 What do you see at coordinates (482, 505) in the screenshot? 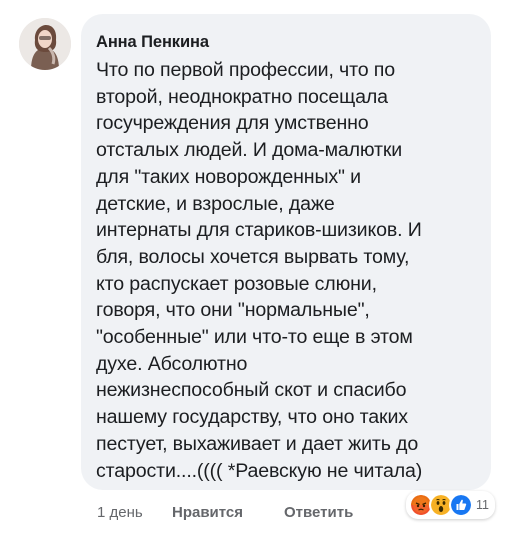
I see `reactions-count: 11` at bounding box center [482, 505].